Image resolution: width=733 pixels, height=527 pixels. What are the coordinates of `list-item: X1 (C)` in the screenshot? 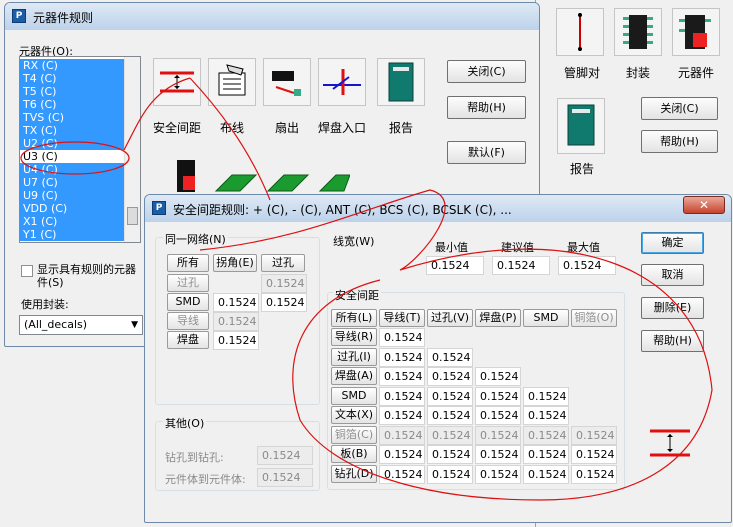 It's located at (72, 221).